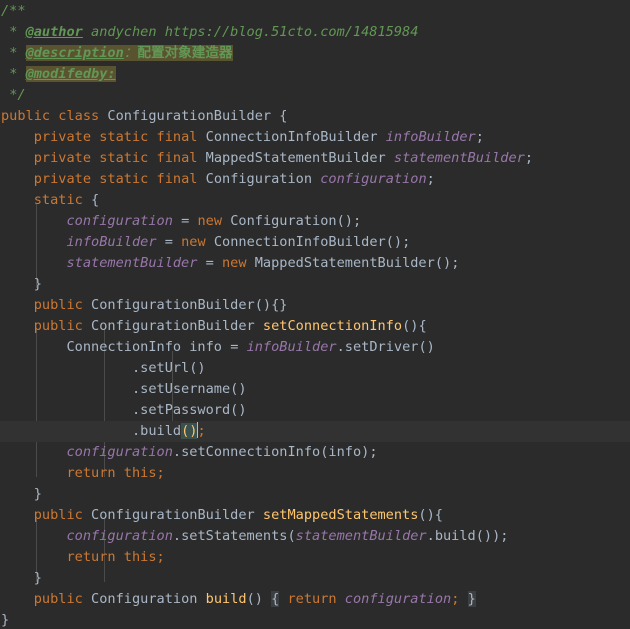 Image resolution: width=630 pixels, height=629 pixels. Describe the element at coordinates (17, 95) in the screenshot. I see `comment-close: */` at that location.